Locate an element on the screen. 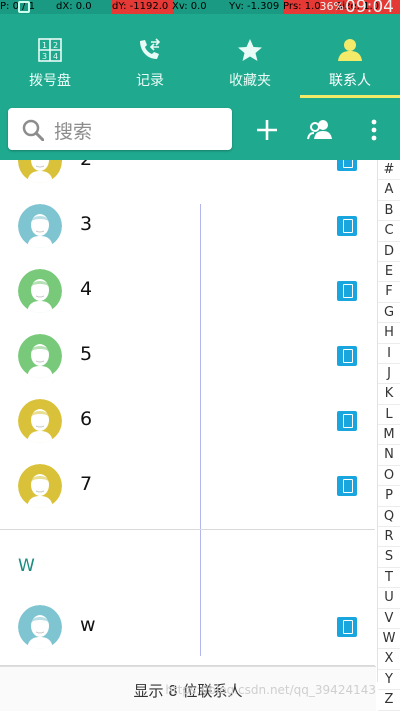 The height and width of the screenshot is (711, 400). index-letter: # is located at coordinates (389, 170).